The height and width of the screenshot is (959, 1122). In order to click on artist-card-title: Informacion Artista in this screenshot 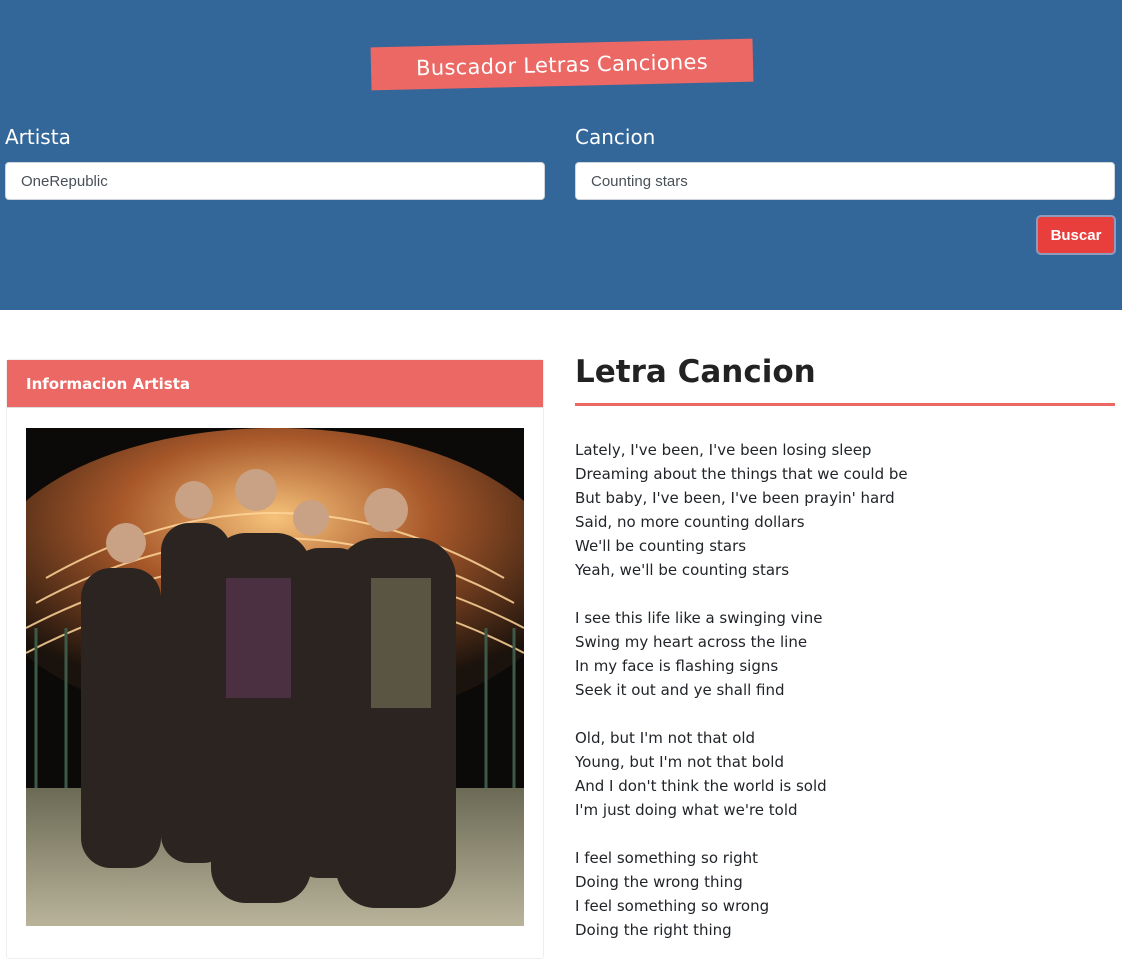, I will do `click(108, 383)`.